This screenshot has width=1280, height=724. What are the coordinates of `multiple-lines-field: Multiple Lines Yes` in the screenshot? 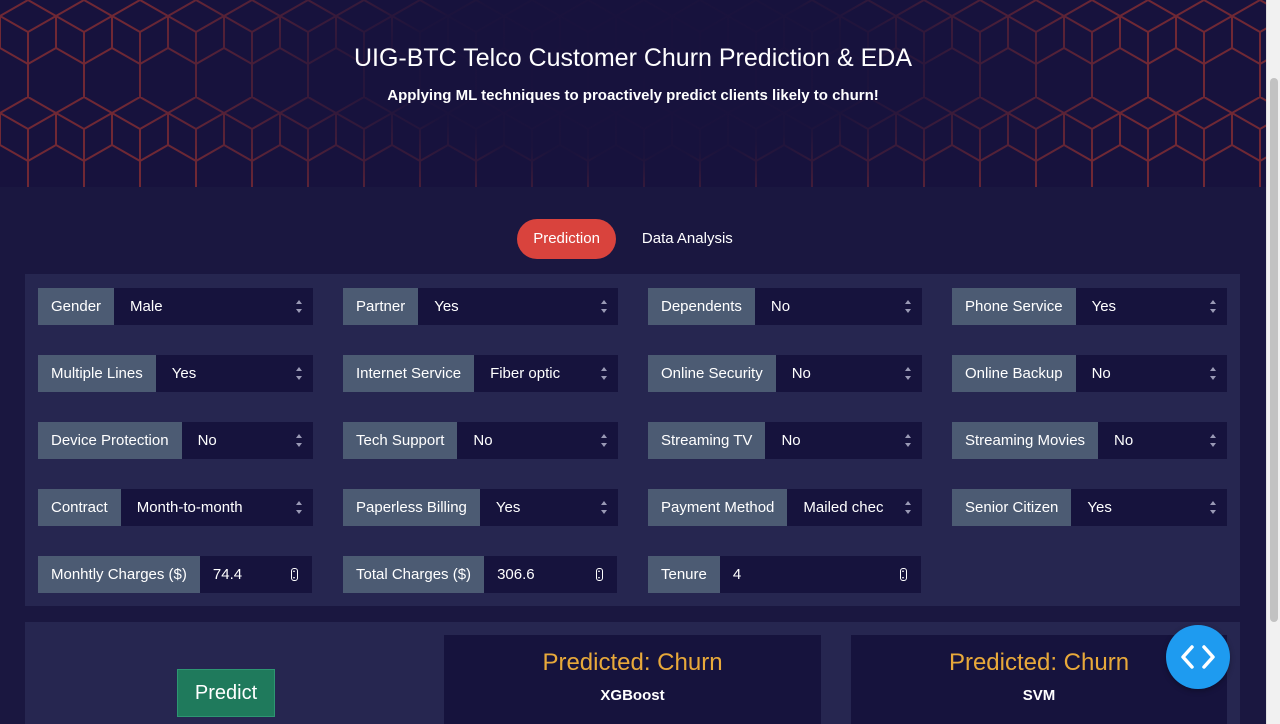 It's located at (175, 373).